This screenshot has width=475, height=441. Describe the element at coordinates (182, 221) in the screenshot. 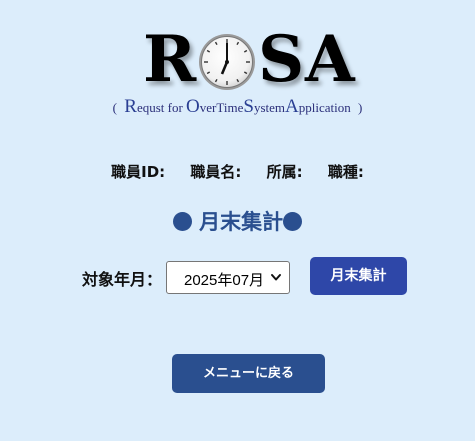

I see `heading-bullet-left` at that location.